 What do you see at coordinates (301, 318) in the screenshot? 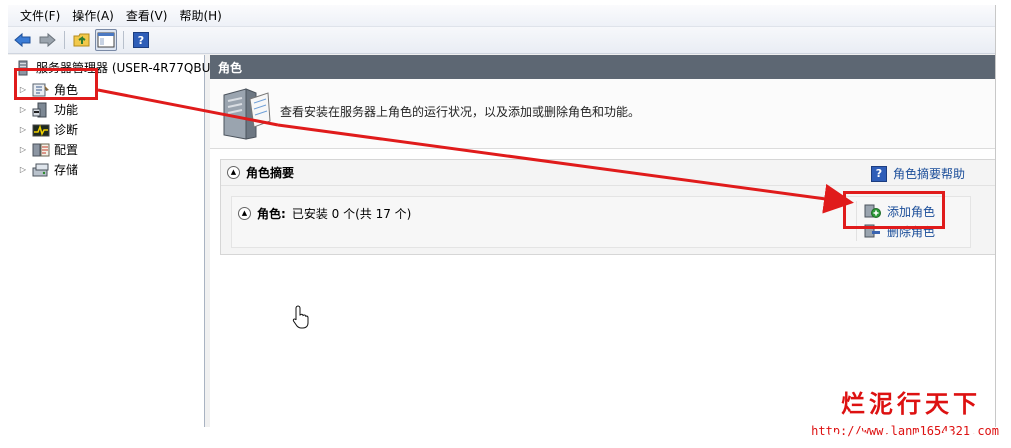
I see `hand-cursor-icon` at bounding box center [301, 318].